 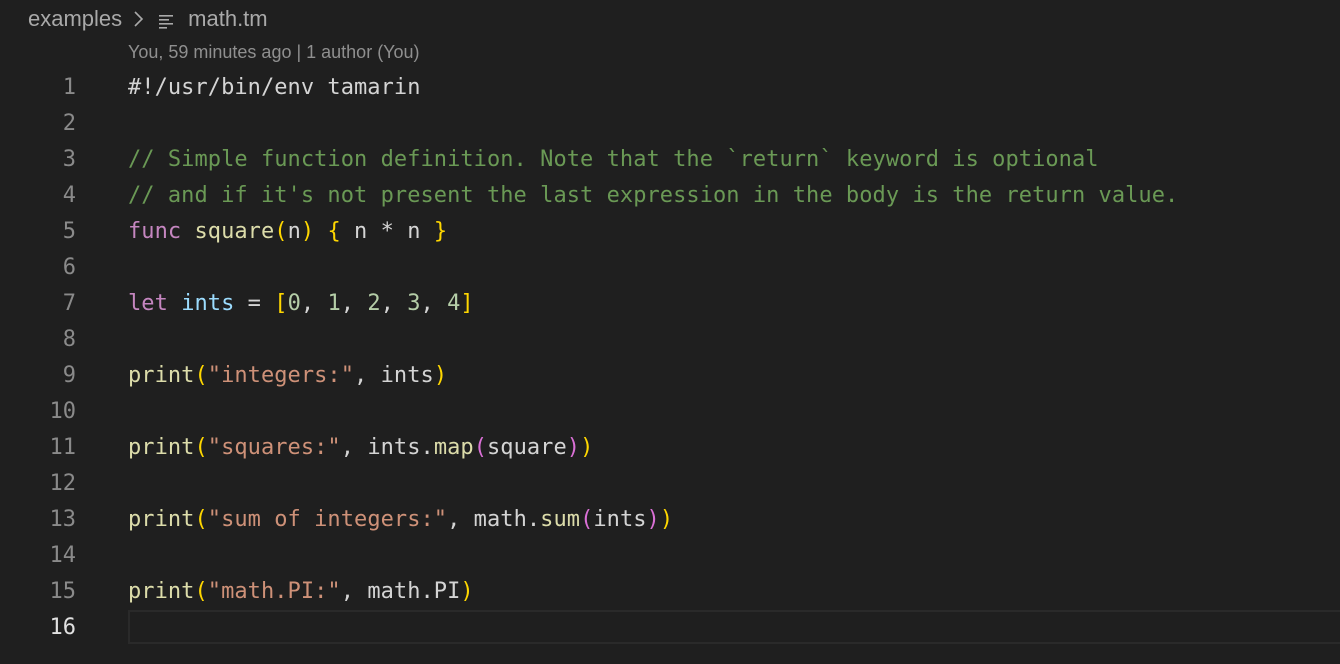 What do you see at coordinates (527, 447) in the screenshot?
I see `code-token-plain: square` at bounding box center [527, 447].